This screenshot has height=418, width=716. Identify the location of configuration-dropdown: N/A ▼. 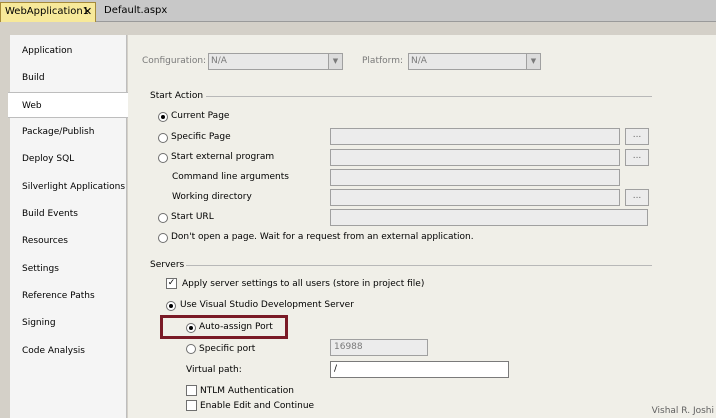
(275, 61).